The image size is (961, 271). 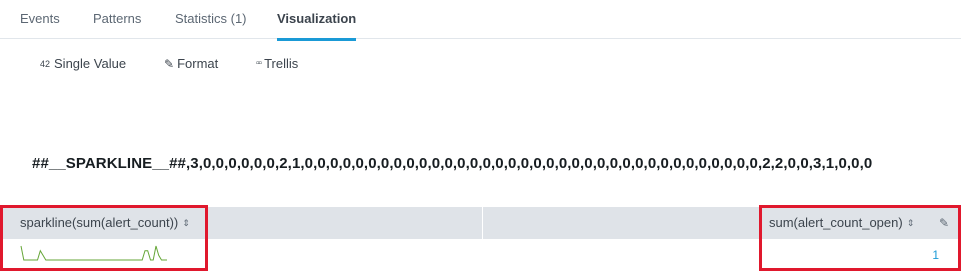 I want to click on tab-patterns: Patterns, so click(x=117, y=24).